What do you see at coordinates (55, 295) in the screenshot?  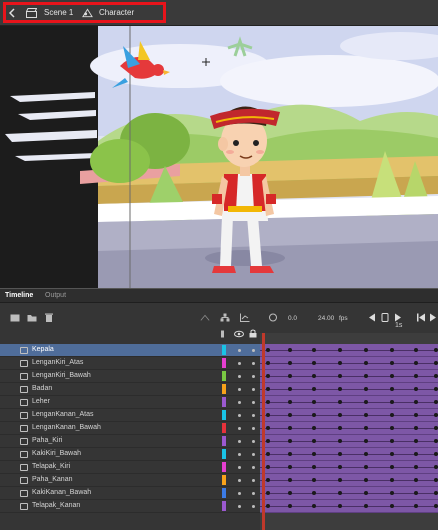 I see `tab-output: Output` at bounding box center [55, 295].